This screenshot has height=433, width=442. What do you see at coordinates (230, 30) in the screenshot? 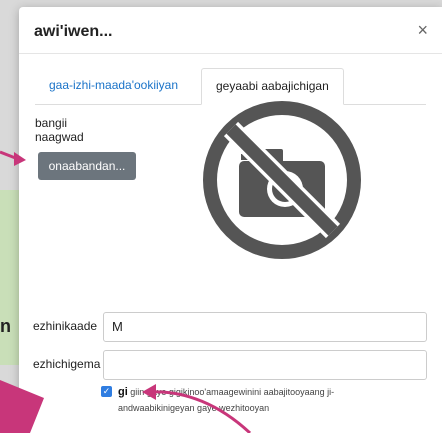
I see `modal-header: awi'iwen... ×` at bounding box center [230, 30].